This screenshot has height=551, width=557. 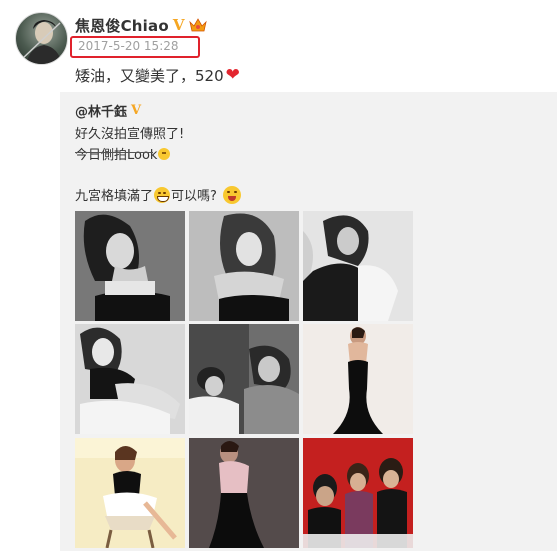 What do you see at coordinates (116, 155) in the screenshot?
I see `repost-text-line-2: 今日側拍Look` at bounding box center [116, 155].